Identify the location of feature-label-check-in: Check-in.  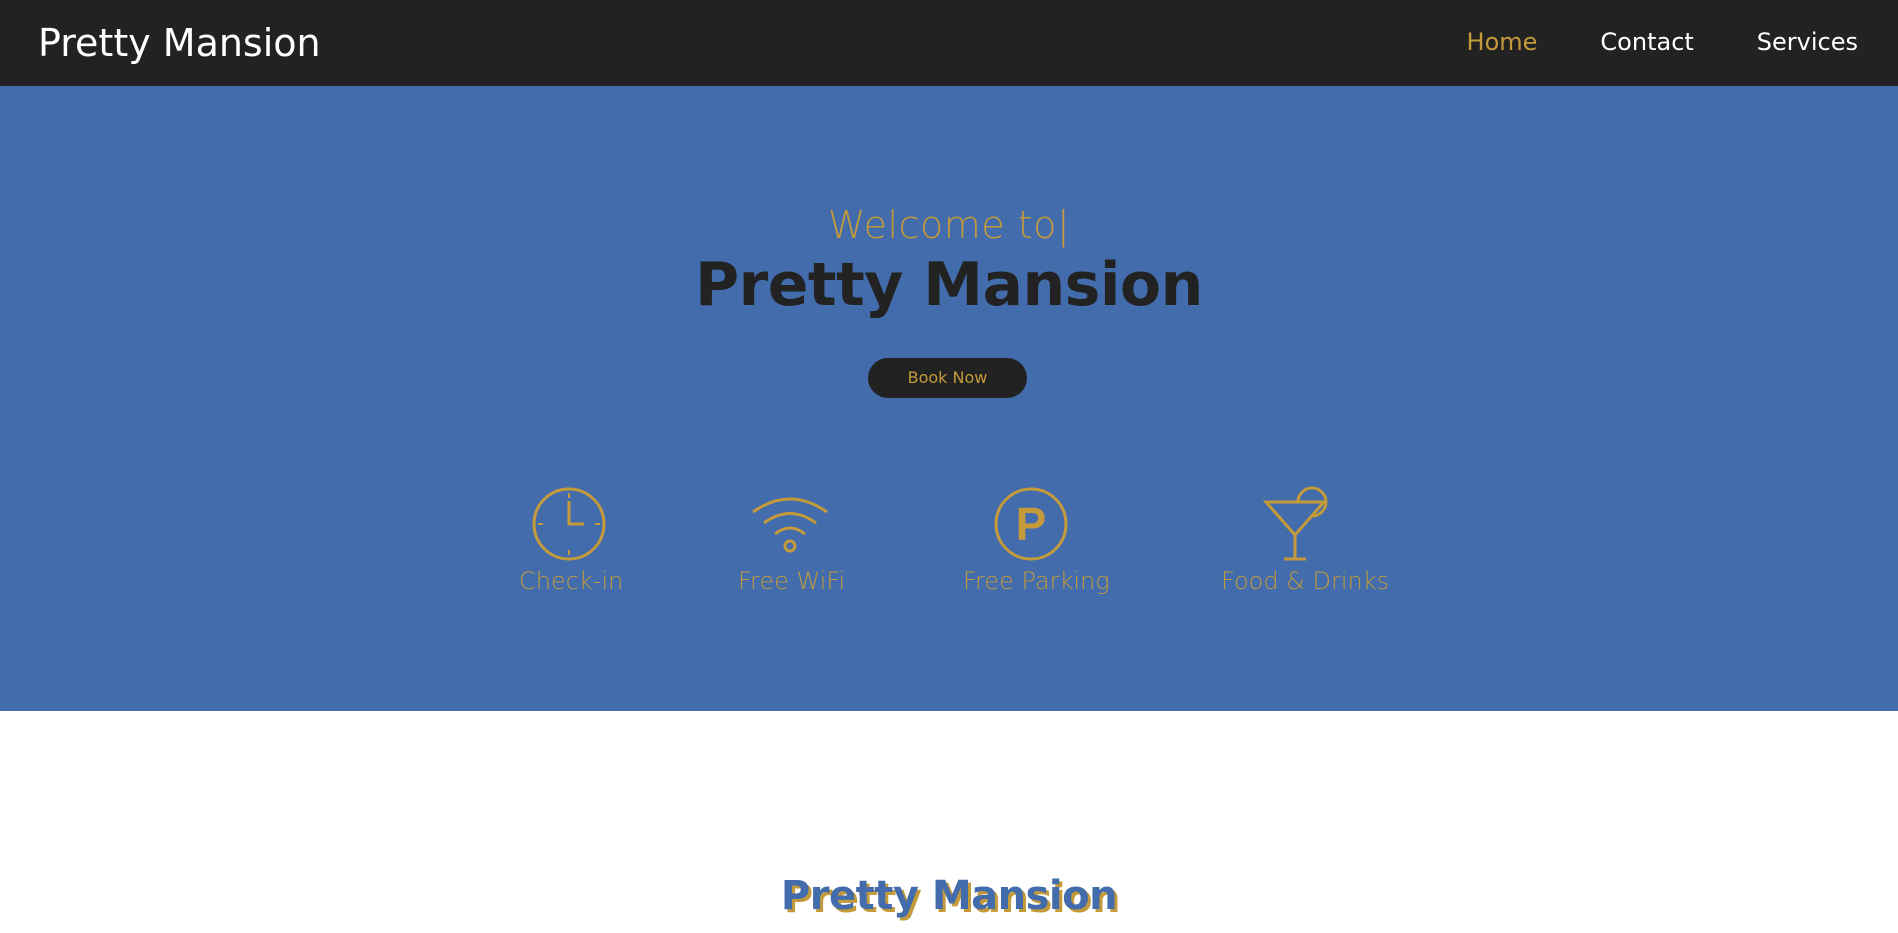
(571, 581).